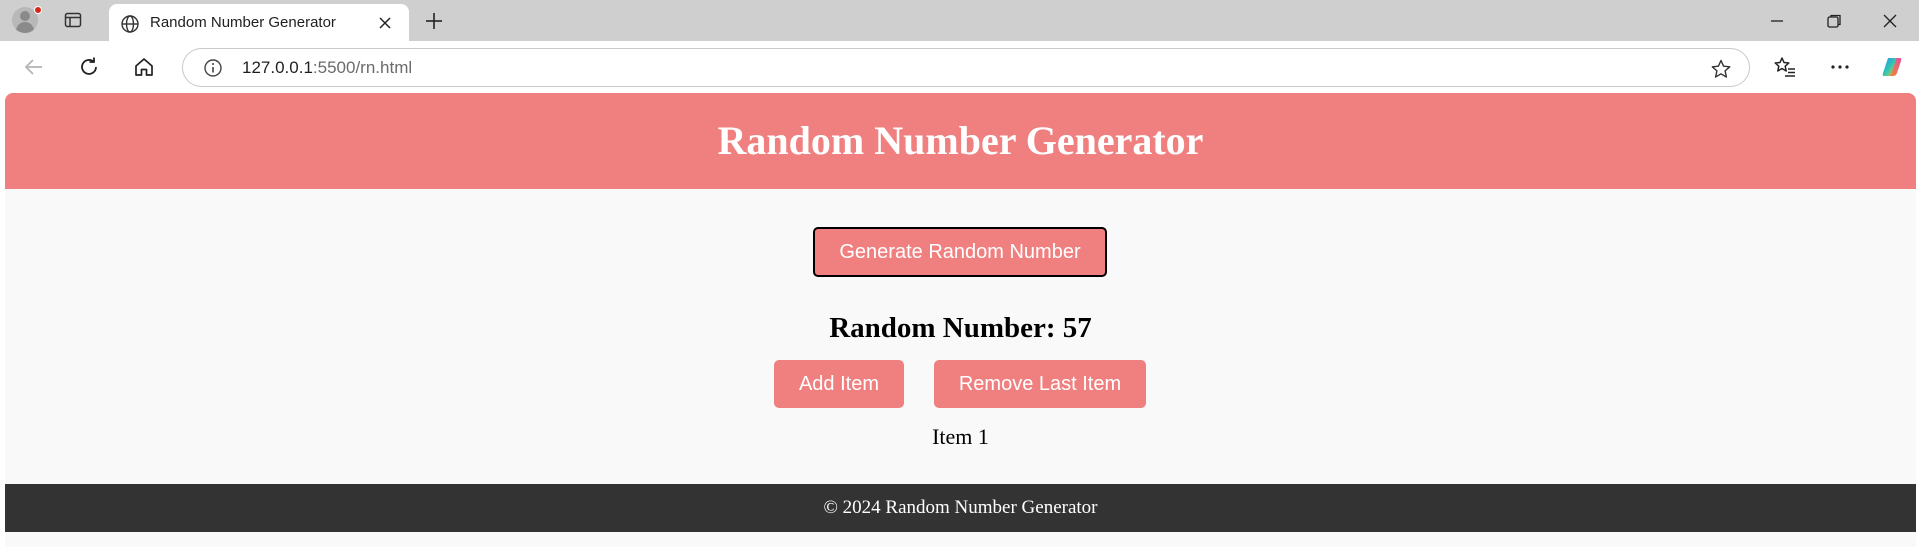 This screenshot has width=1919, height=547. I want to click on close-window-icon, so click(1890, 21).